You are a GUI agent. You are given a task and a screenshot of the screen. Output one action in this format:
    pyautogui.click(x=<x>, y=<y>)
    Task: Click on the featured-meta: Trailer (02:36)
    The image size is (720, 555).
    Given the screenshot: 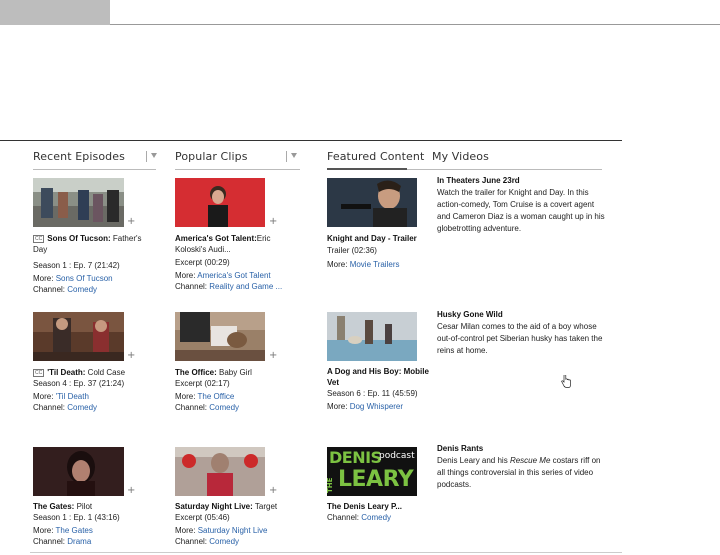 What is the action you would take?
    pyautogui.click(x=352, y=250)
    